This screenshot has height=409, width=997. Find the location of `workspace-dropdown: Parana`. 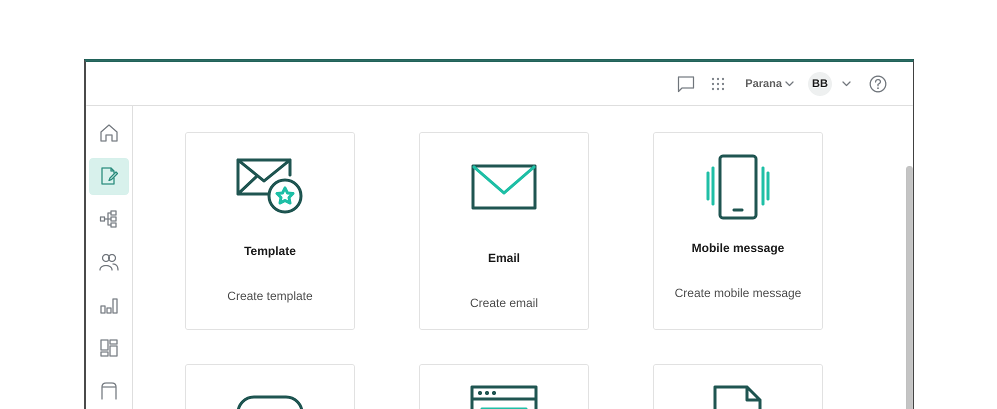

workspace-dropdown: Parana is located at coordinates (769, 84).